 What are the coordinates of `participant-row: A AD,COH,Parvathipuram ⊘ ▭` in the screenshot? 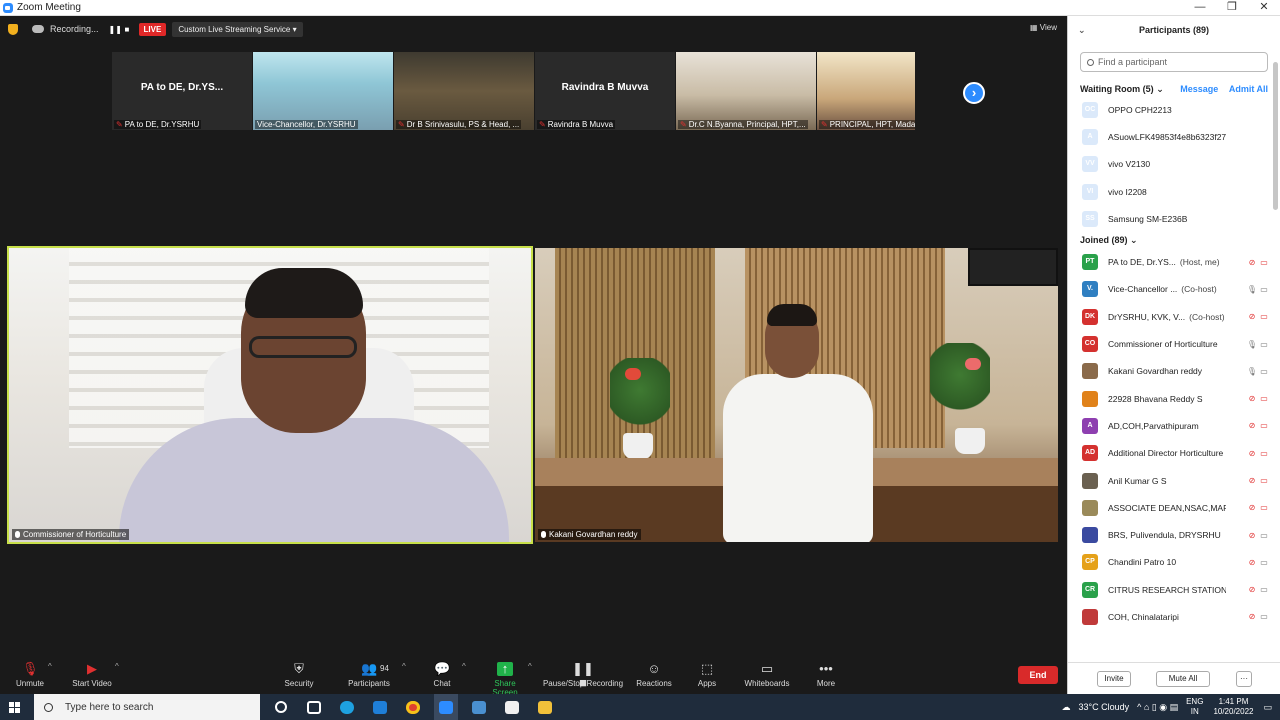 It's located at (1174, 425).